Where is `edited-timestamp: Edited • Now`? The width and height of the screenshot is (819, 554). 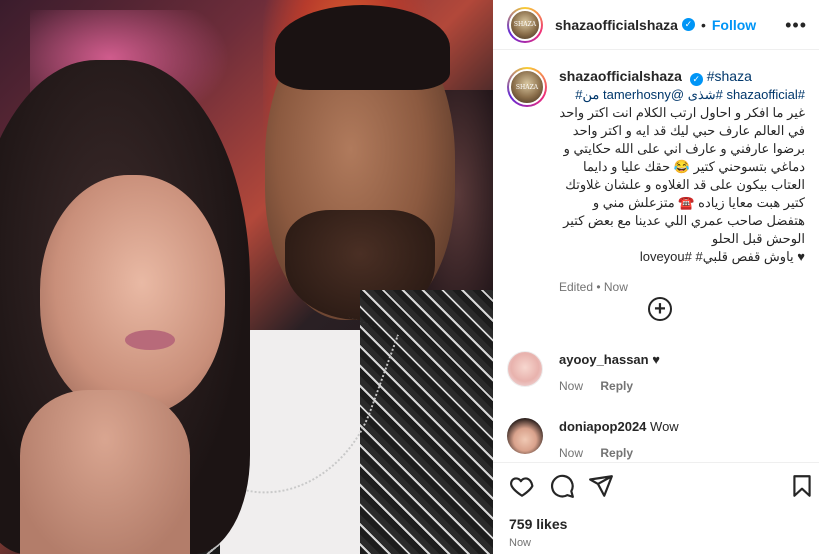 edited-timestamp: Edited • Now is located at coordinates (593, 287).